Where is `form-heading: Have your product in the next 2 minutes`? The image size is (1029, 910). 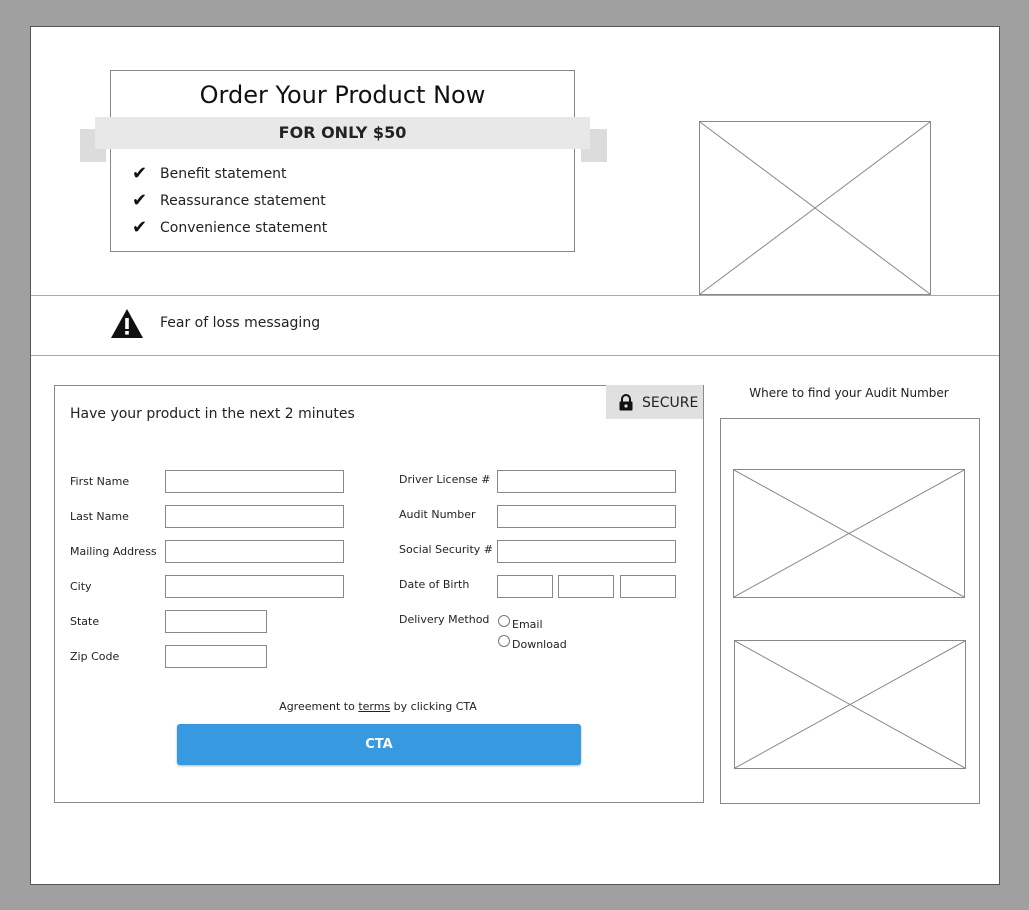 form-heading: Have your product in the next 2 minutes is located at coordinates (212, 414).